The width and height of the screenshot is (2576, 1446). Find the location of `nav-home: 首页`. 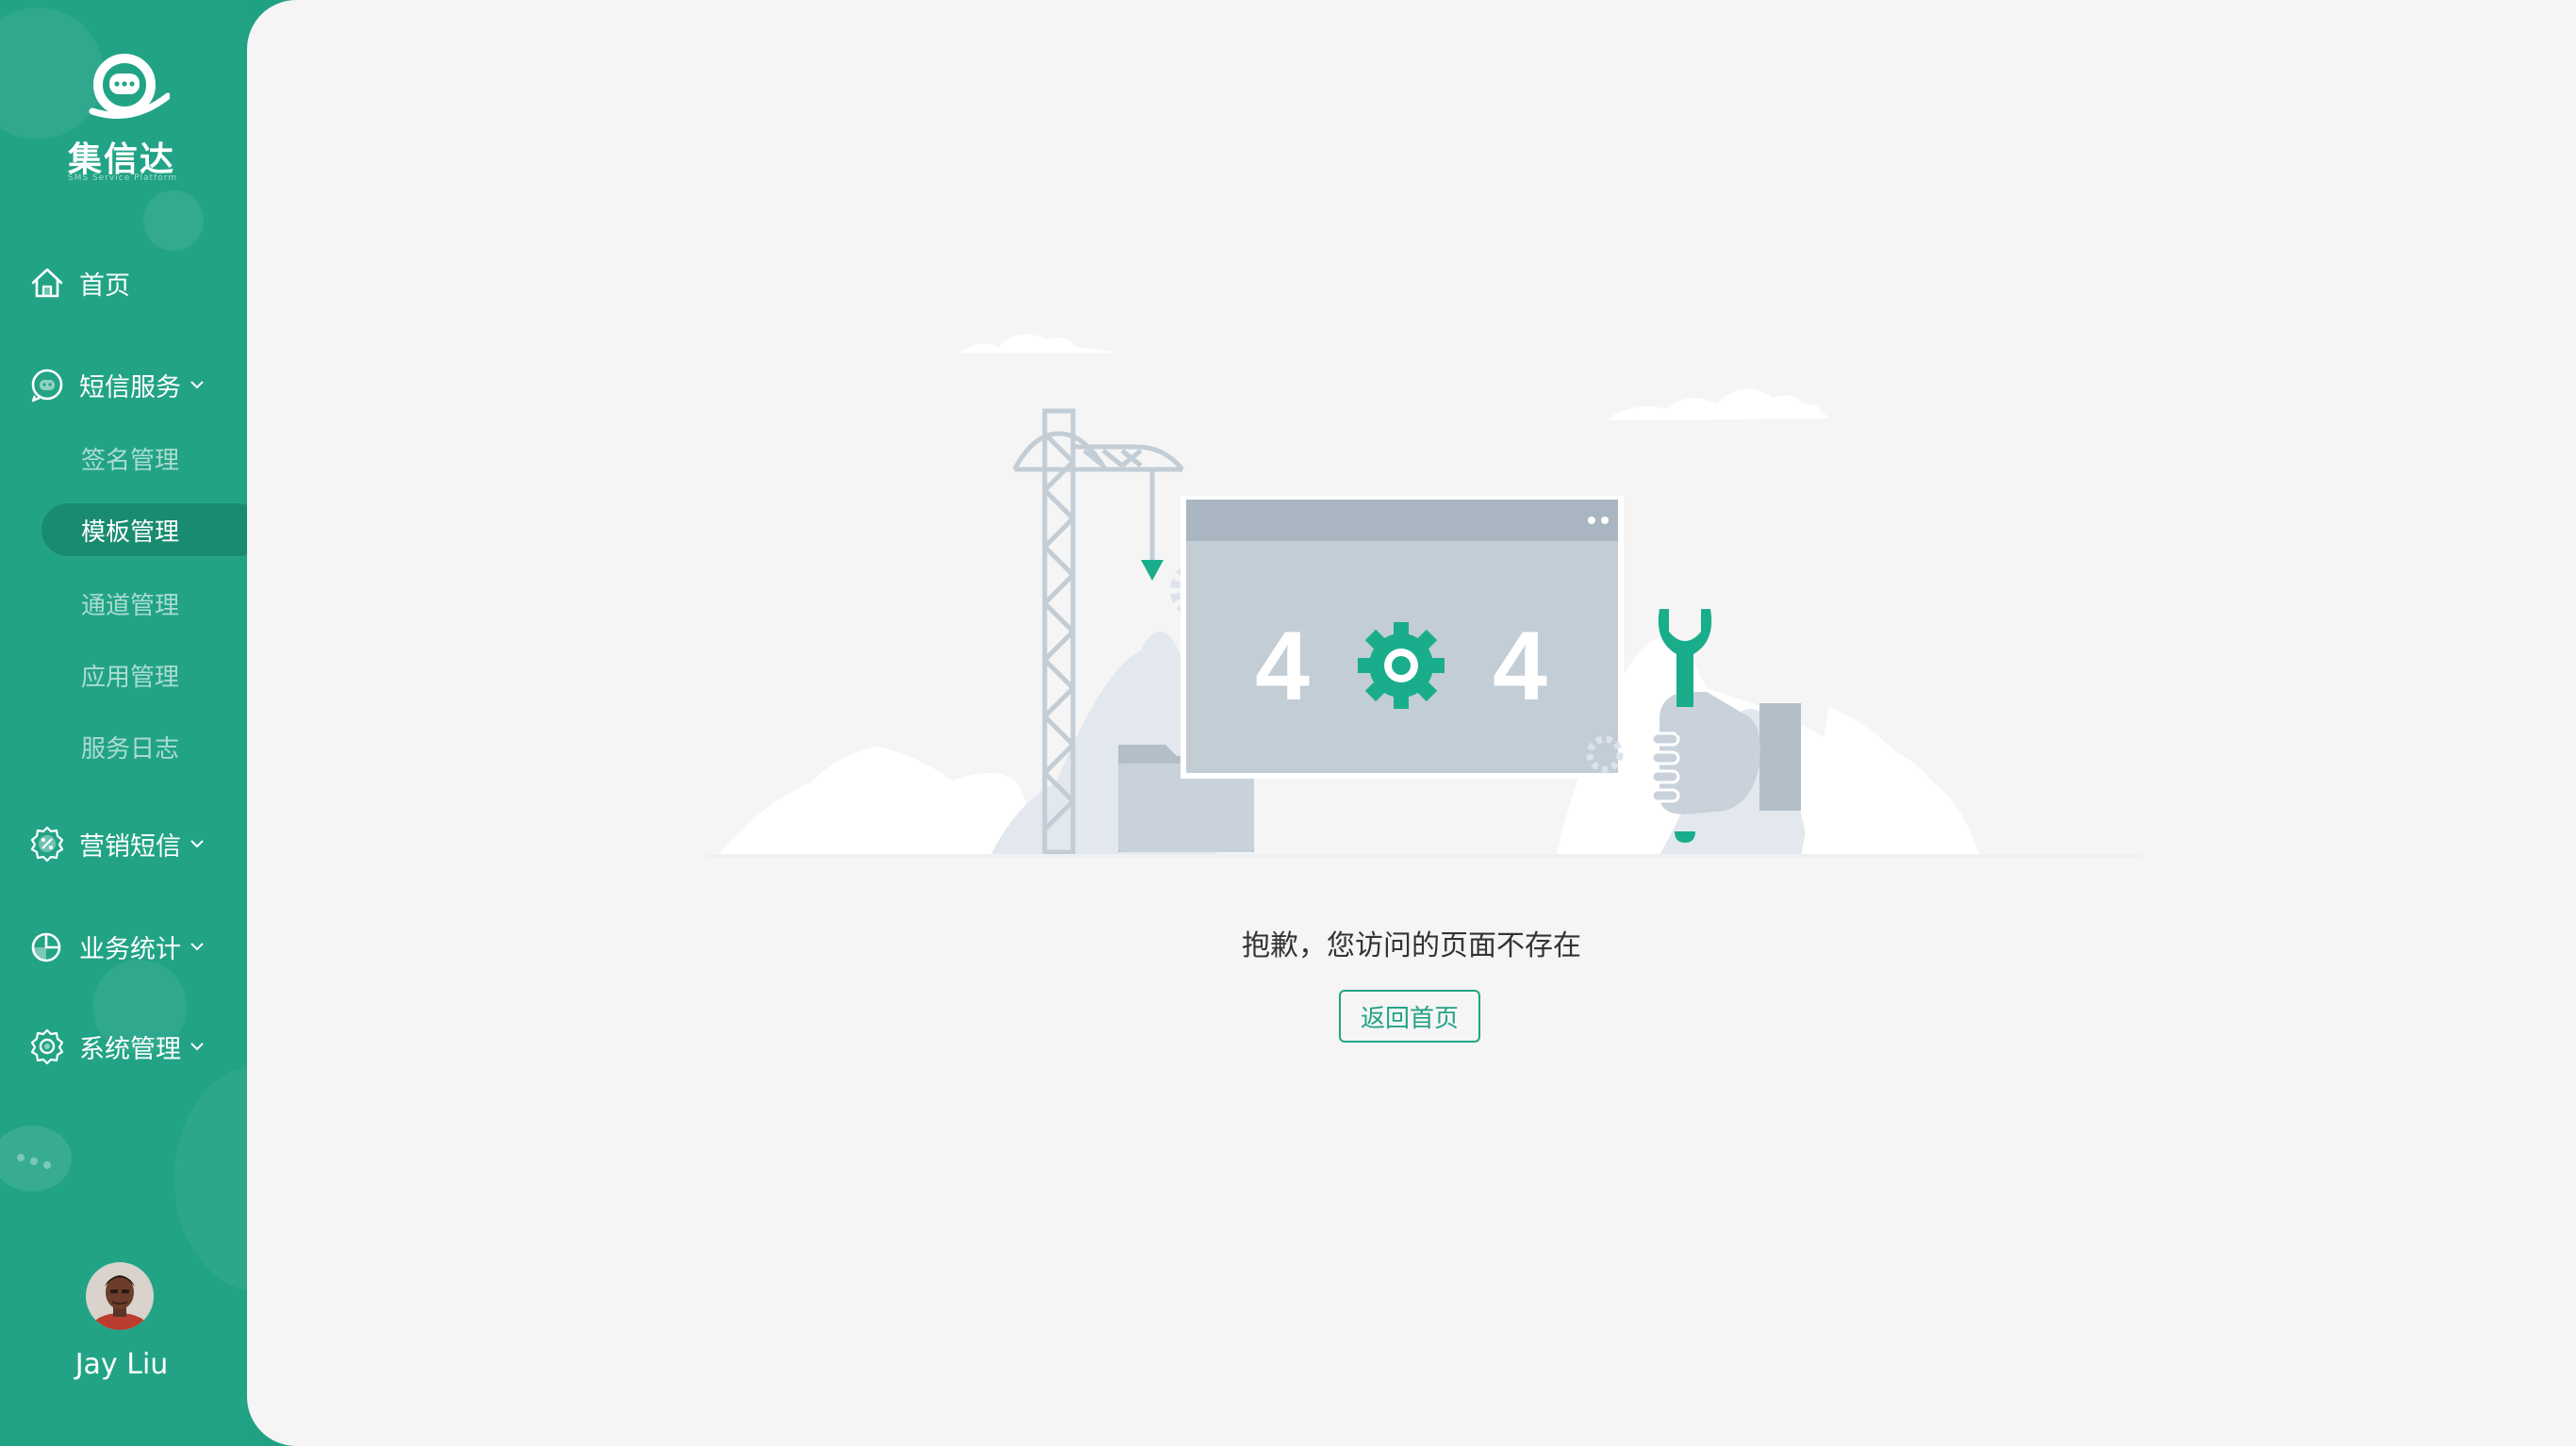

nav-home: 首页 is located at coordinates (79, 283).